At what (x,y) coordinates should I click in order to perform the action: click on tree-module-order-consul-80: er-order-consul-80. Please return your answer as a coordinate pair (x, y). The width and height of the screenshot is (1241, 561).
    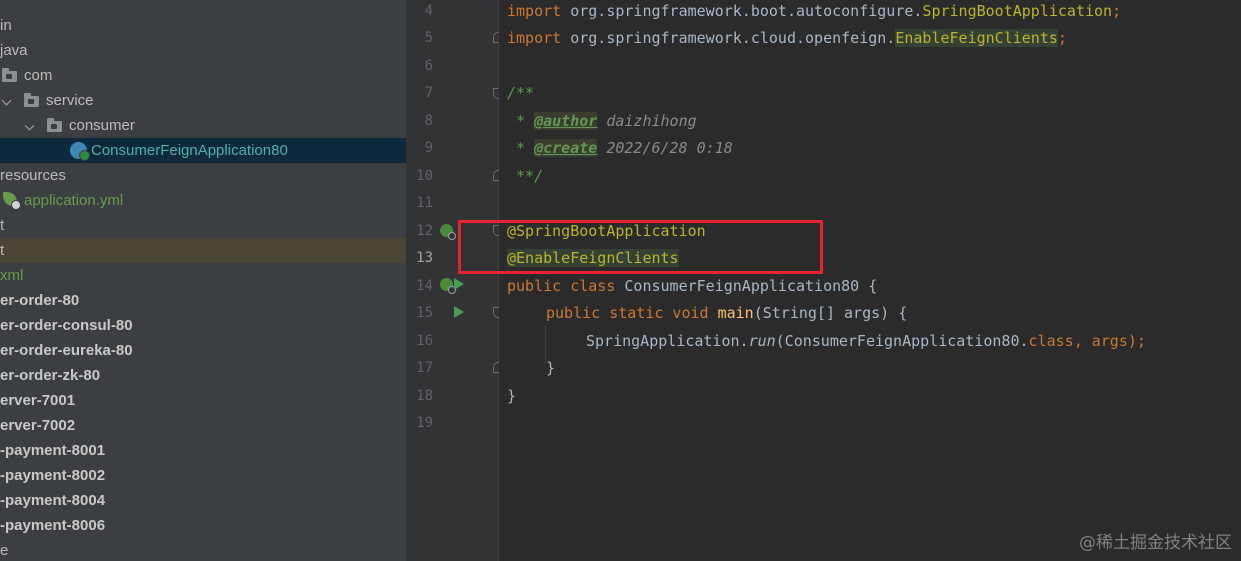
    Looking at the image, I should click on (203, 325).